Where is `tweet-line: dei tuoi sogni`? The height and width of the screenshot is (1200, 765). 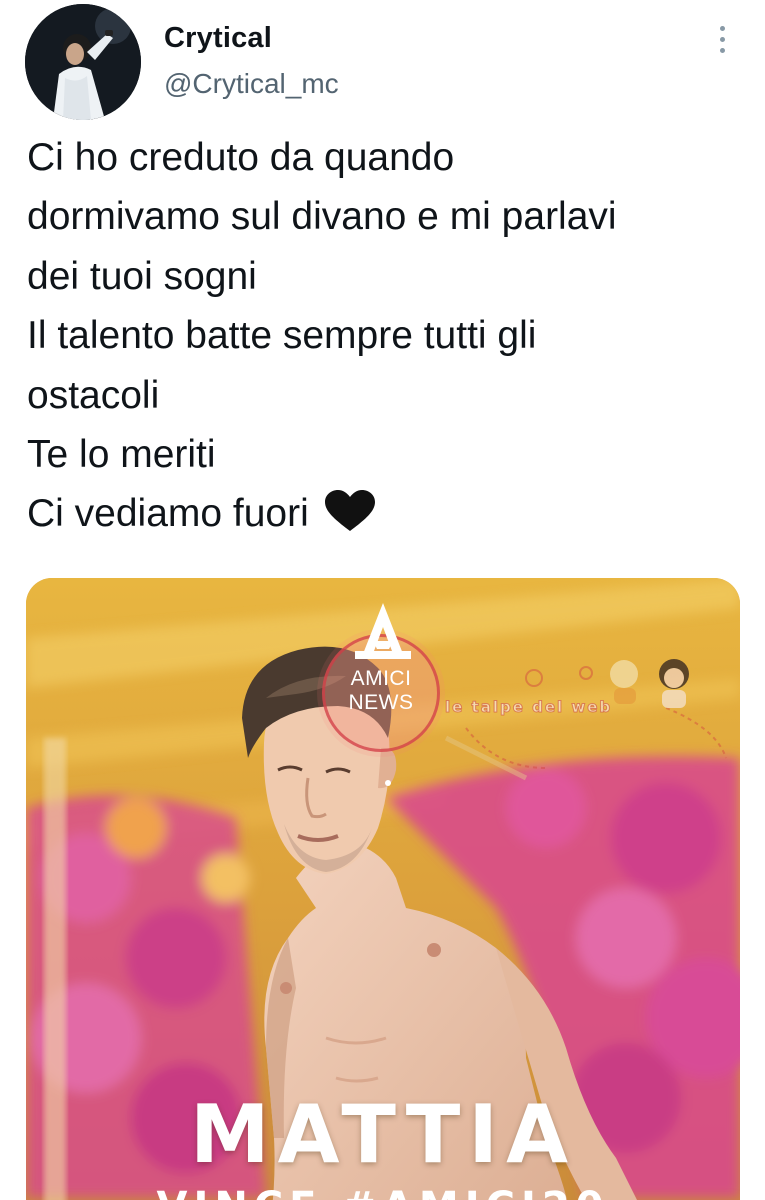 tweet-line: dei tuoi sogni is located at coordinates (142, 276).